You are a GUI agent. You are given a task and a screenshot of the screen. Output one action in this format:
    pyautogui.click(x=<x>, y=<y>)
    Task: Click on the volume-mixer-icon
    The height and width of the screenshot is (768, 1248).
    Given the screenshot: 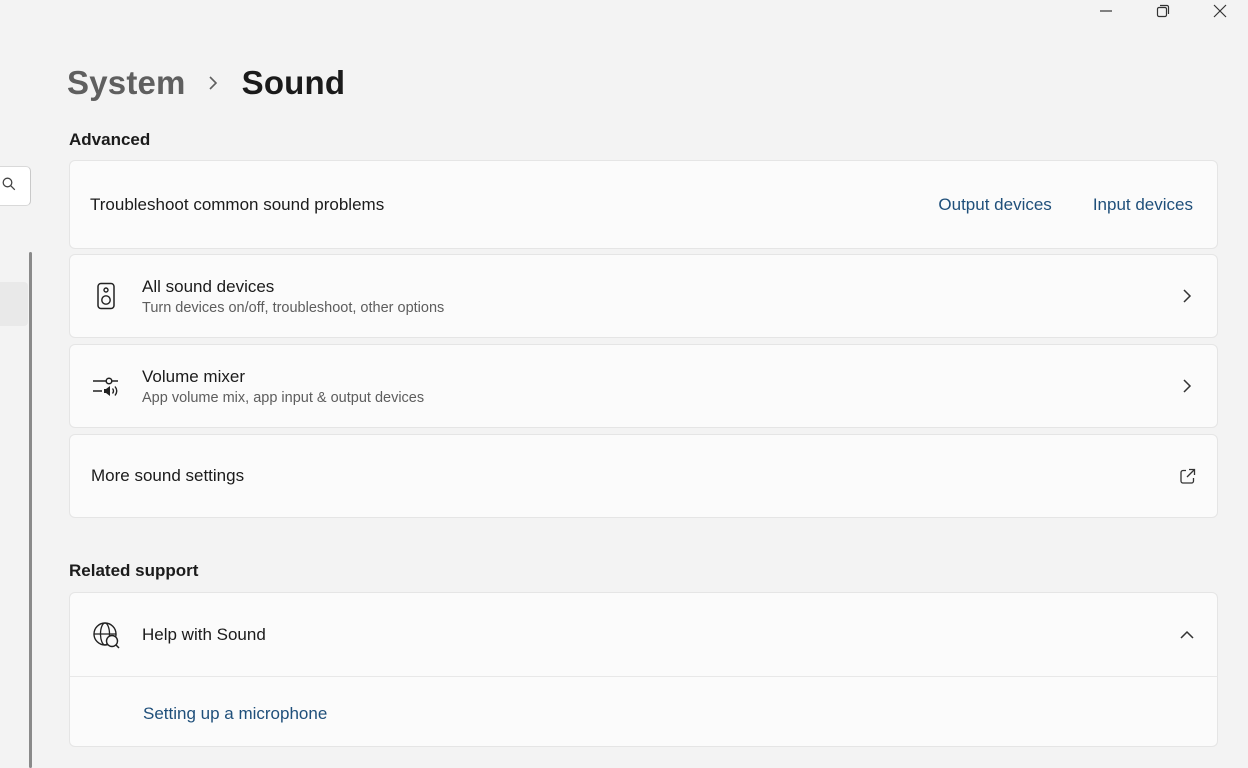 What is the action you would take?
    pyautogui.click(x=106, y=386)
    